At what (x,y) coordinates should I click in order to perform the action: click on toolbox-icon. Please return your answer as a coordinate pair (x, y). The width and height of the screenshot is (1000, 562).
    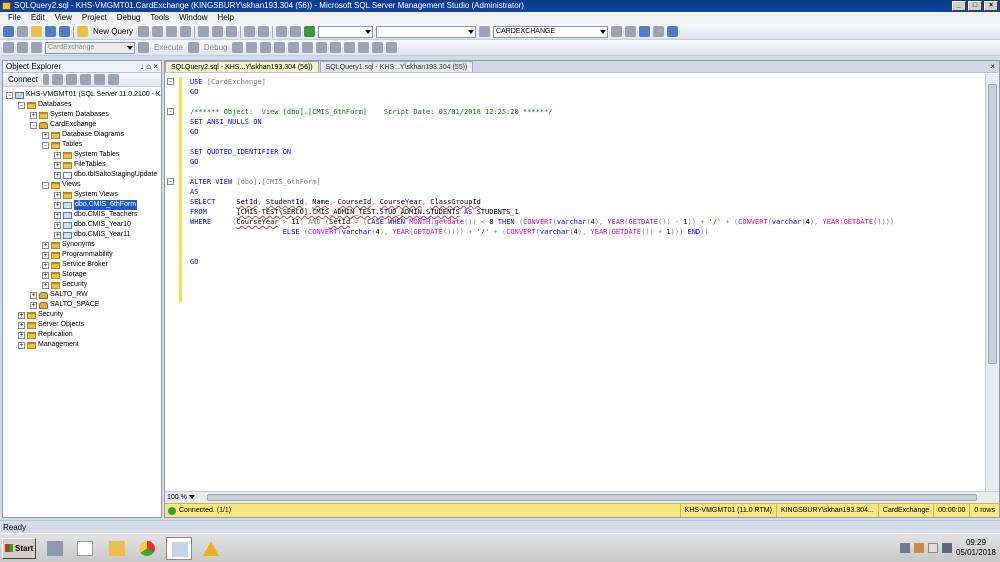
    Looking at the image, I should click on (673, 31).